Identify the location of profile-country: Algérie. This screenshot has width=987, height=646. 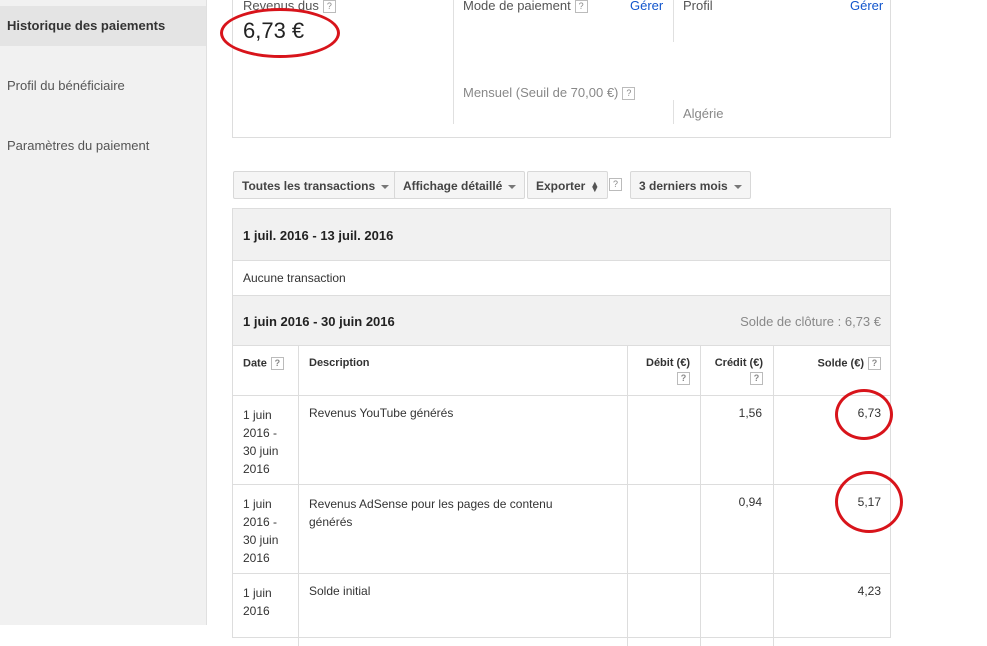
(703, 113).